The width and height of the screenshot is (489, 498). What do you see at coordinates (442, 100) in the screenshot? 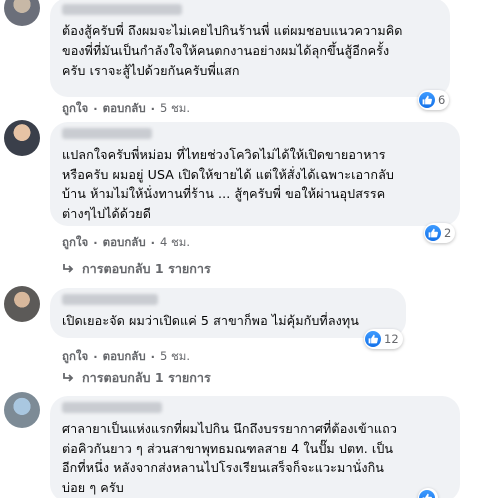
I see `reaction-count: 6` at bounding box center [442, 100].